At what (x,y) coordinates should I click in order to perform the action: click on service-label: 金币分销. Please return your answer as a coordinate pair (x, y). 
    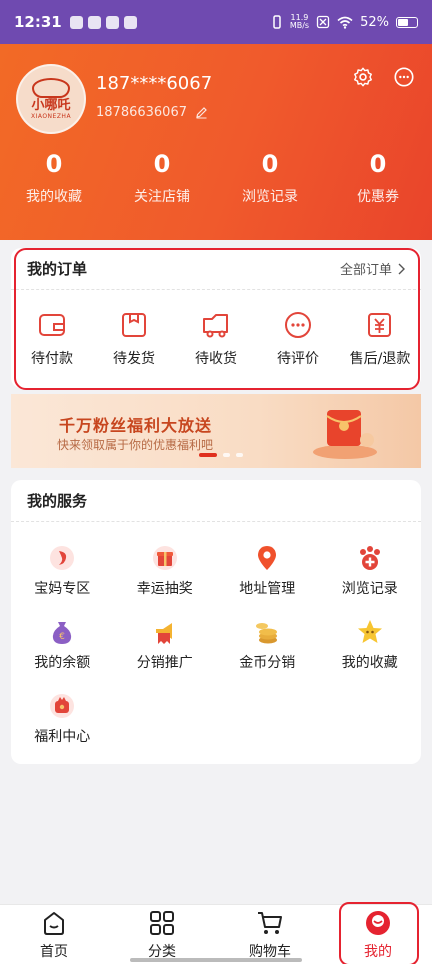
    Looking at the image, I should click on (267, 663).